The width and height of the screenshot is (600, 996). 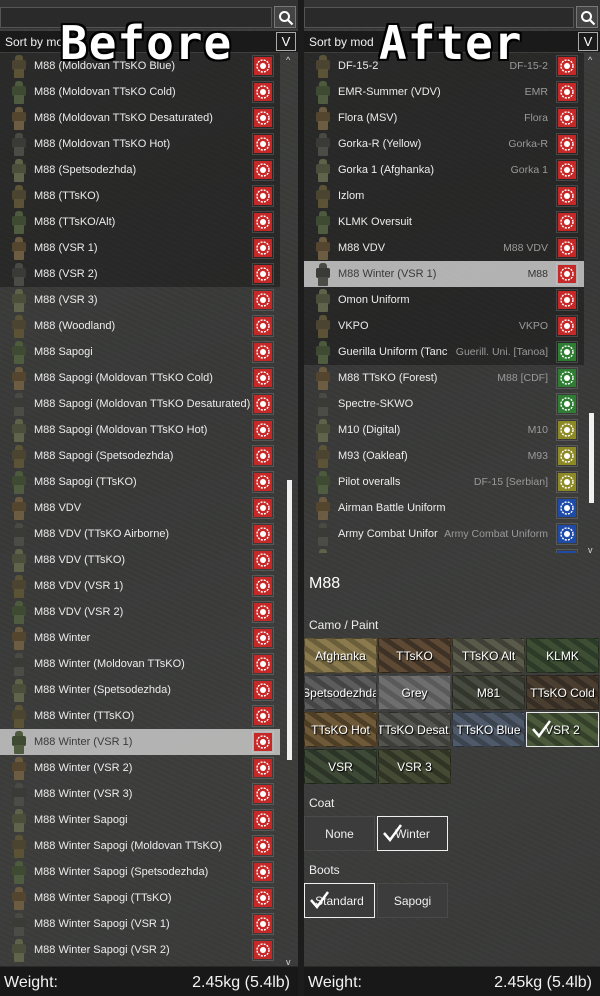 What do you see at coordinates (339, 900) in the screenshot?
I see `boots-option: Standard` at bounding box center [339, 900].